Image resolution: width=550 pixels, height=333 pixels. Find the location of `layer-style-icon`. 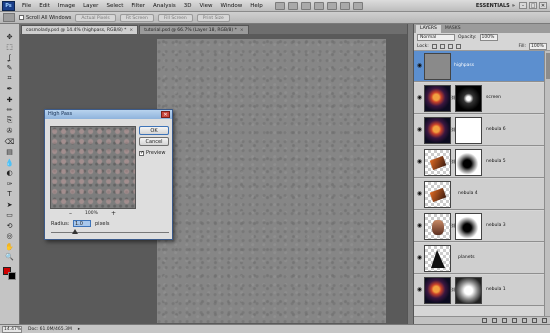

layer-style-icon is located at coordinates (494, 320).